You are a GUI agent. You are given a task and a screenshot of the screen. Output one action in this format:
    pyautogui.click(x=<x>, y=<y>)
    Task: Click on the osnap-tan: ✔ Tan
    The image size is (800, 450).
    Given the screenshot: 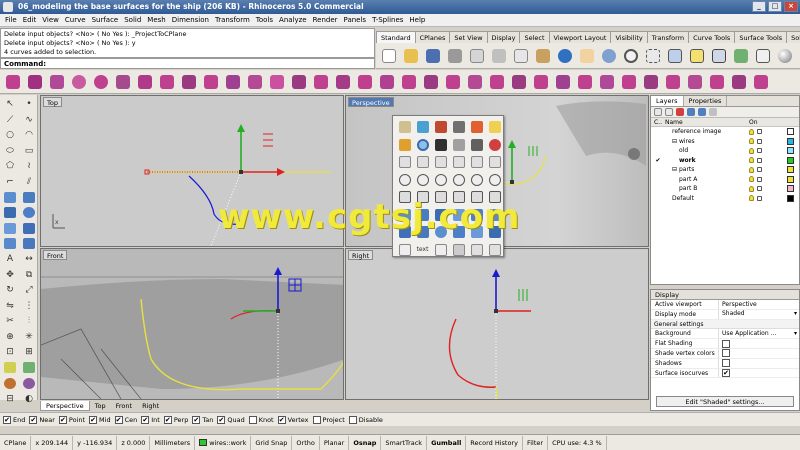 What is the action you would take?
    pyautogui.click(x=202, y=419)
    